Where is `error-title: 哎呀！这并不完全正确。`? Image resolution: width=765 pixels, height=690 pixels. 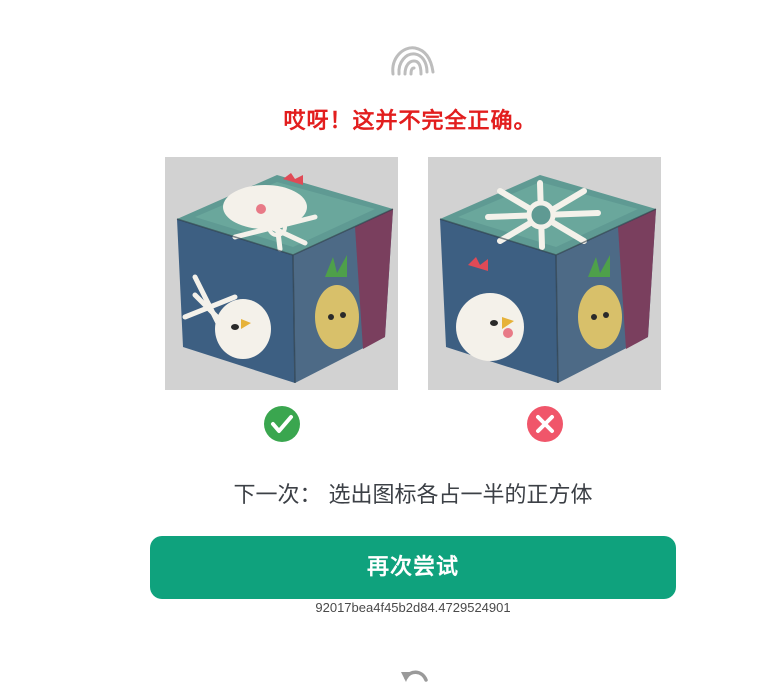
error-title: 哎呀！这并不完全正确。 is located at coordinates (410, 121).